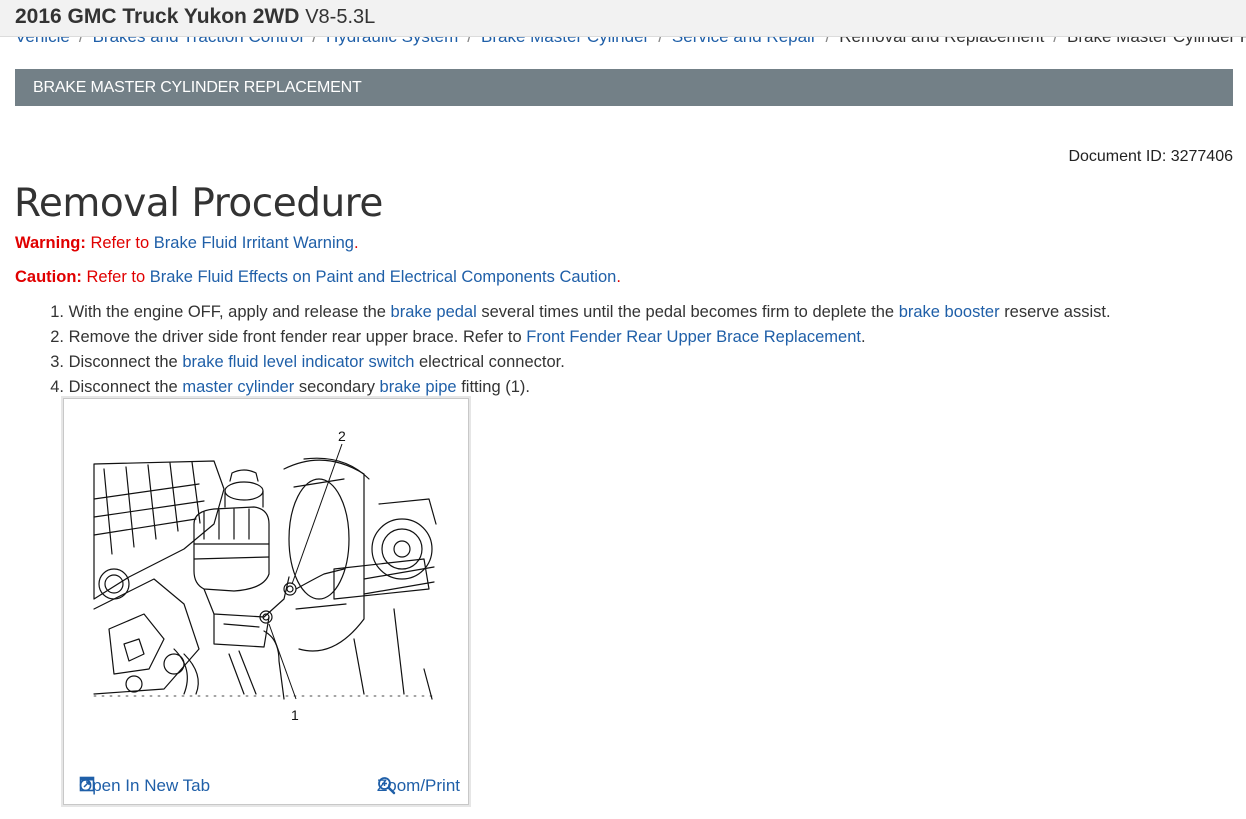 This screenshot has height=819, width=1246. I want to click on warning-end: ., so click(356, 243).